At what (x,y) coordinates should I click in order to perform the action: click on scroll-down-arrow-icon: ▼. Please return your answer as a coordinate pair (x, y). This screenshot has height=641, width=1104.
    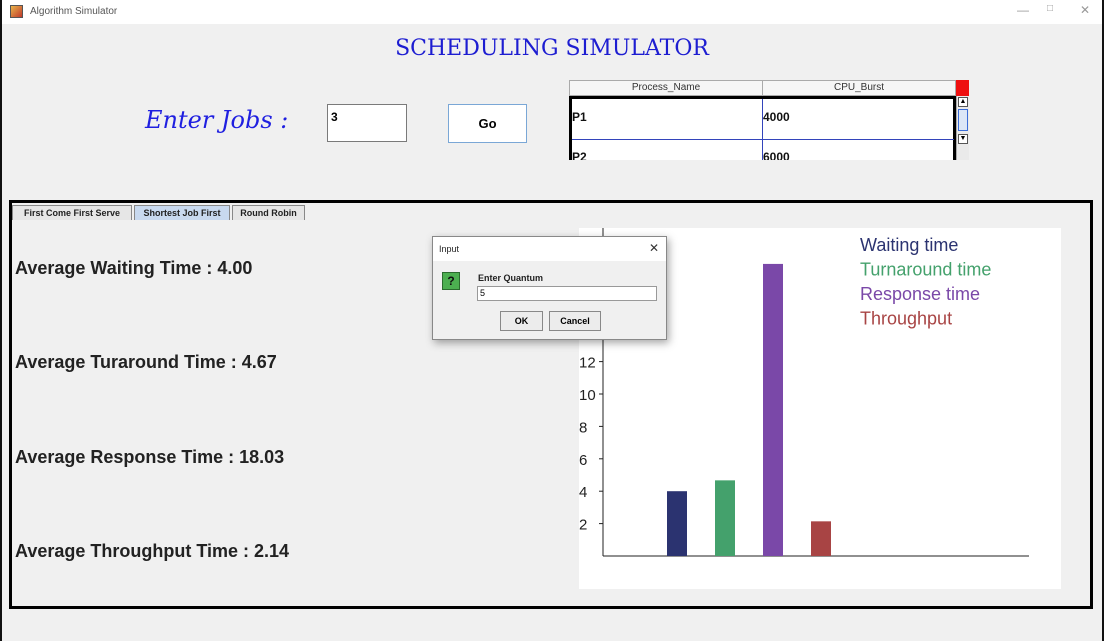
    Looking at the image, I should click on (963, 139).